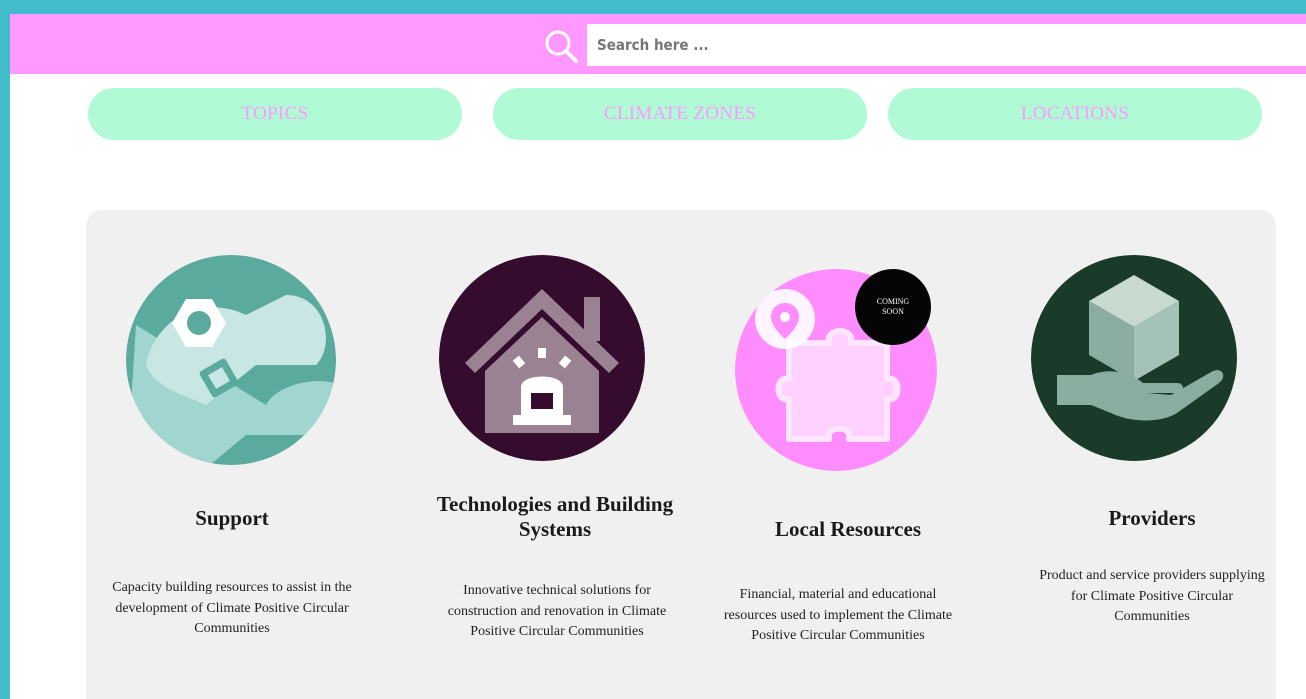 The image size is (1306, 699). I want to click on house-icon, so click(542, 358).